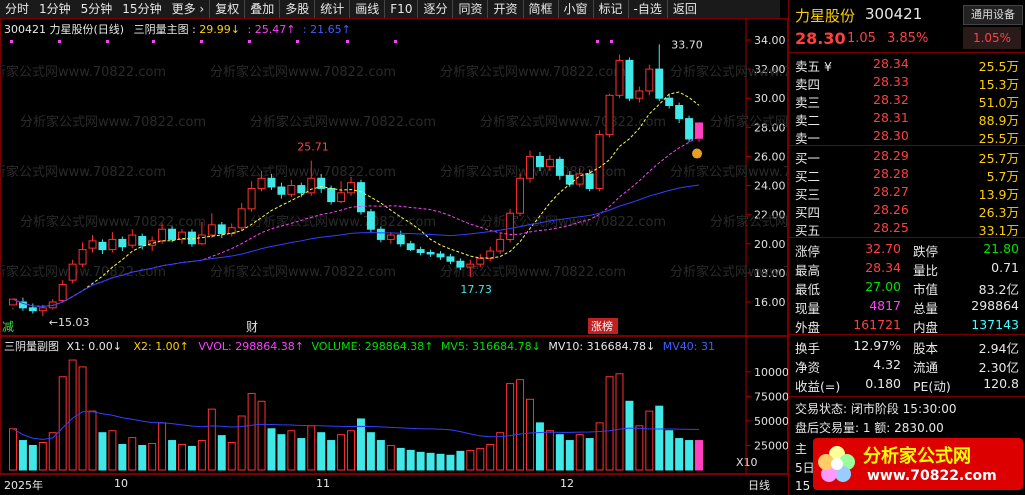 This screenshot has height=495, width=1025. I want to click on level-volume: 13.9万, so click(998, 194).